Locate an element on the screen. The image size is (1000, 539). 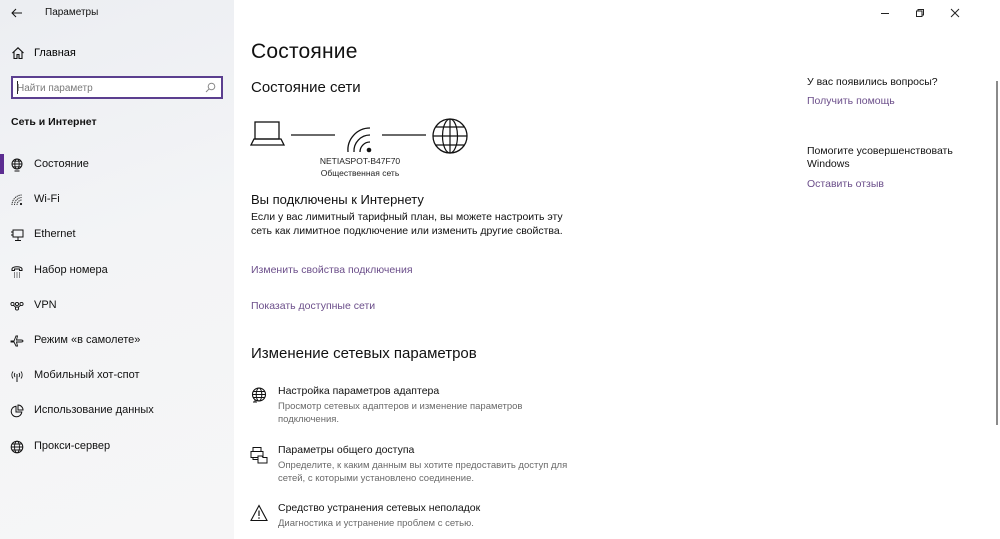
window-controls is located at coordinates (935, 13).